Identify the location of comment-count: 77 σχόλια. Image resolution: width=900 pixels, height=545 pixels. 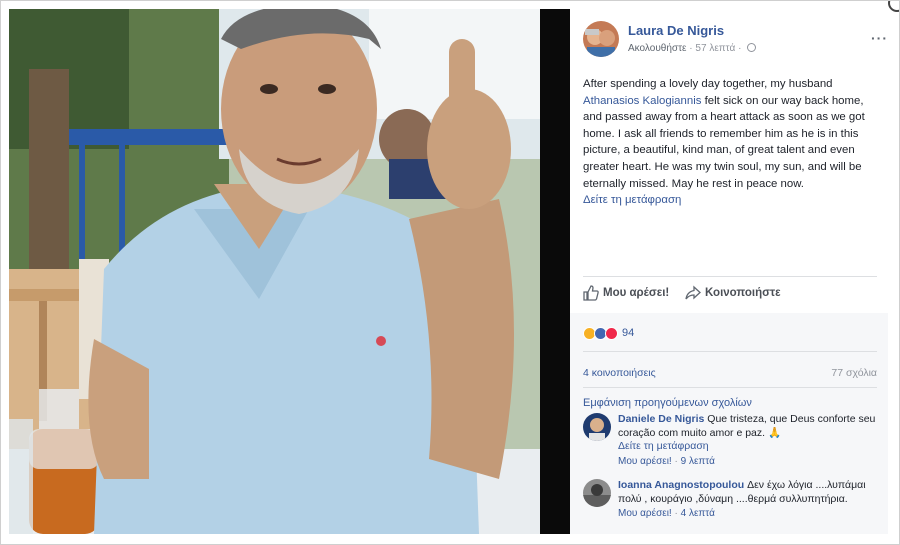
(854, 373).